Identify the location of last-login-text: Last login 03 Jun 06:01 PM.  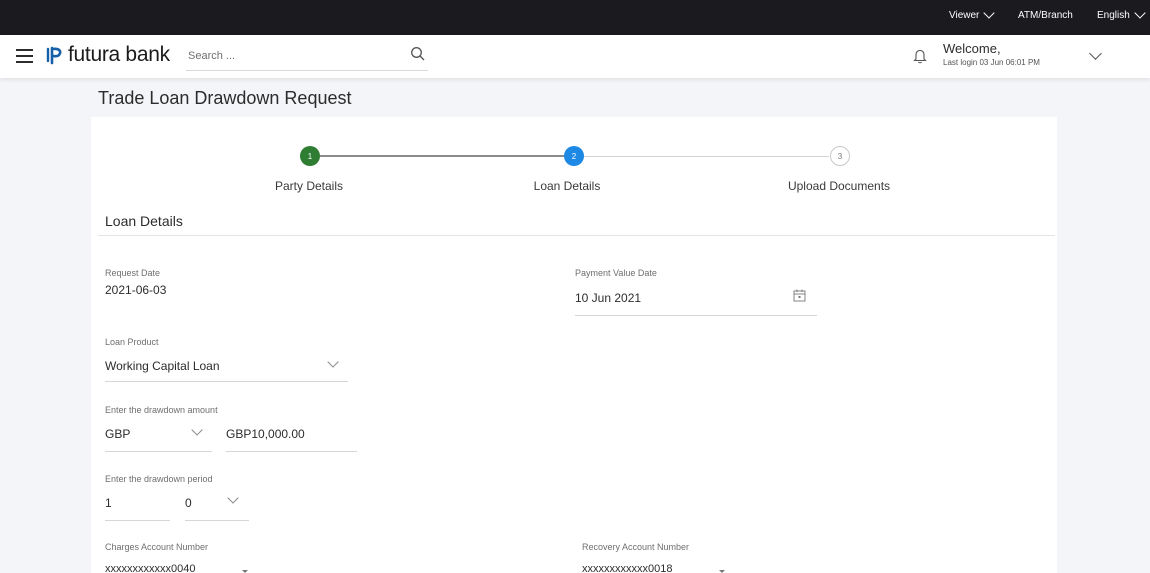
(991, 62).